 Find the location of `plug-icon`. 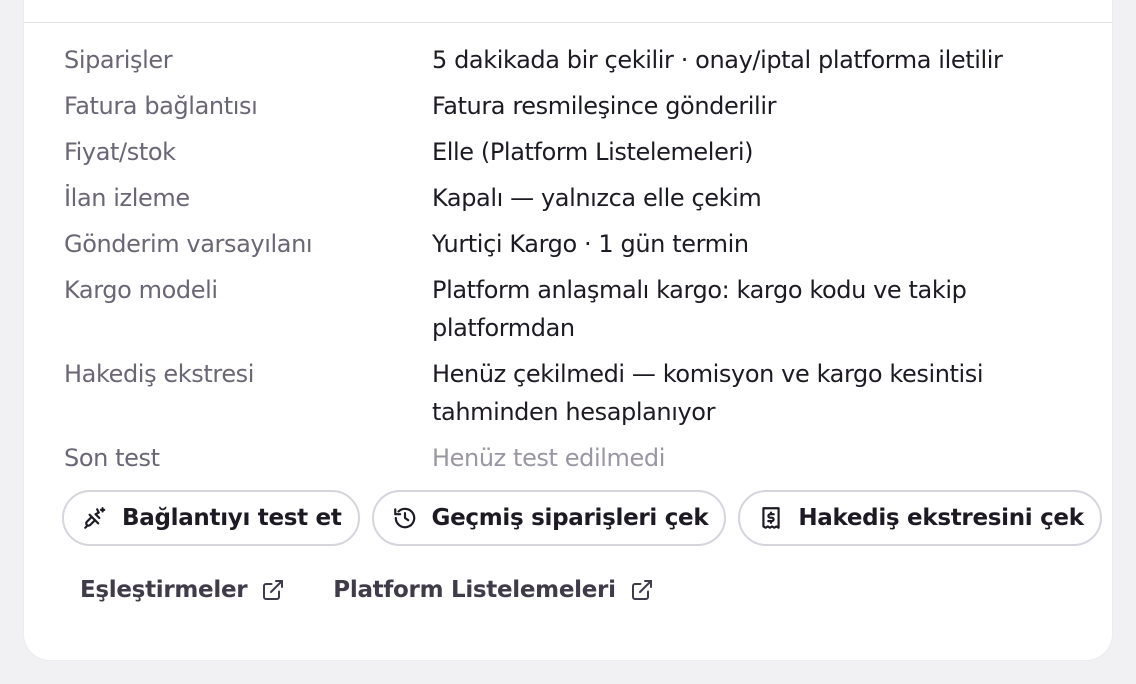

plug-icon is located at coordinates (95, 518).